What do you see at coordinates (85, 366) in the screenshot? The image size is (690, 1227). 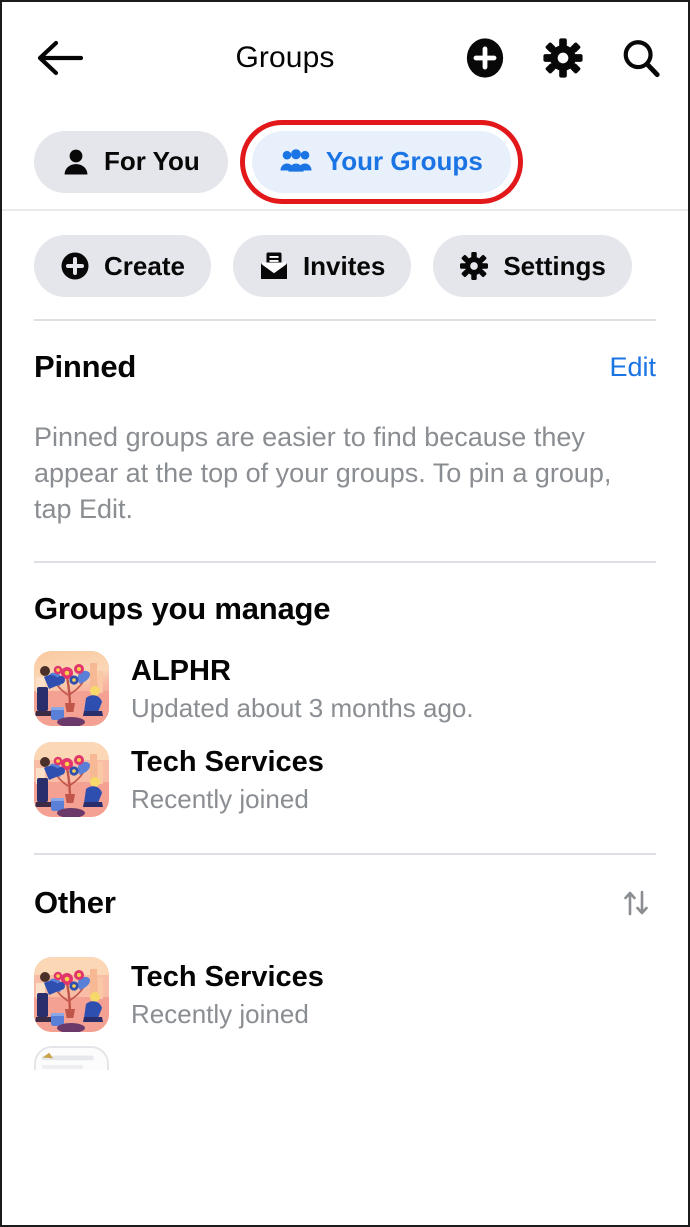 I see `pinned-title: Pinned` at bounding box center [85, 366].